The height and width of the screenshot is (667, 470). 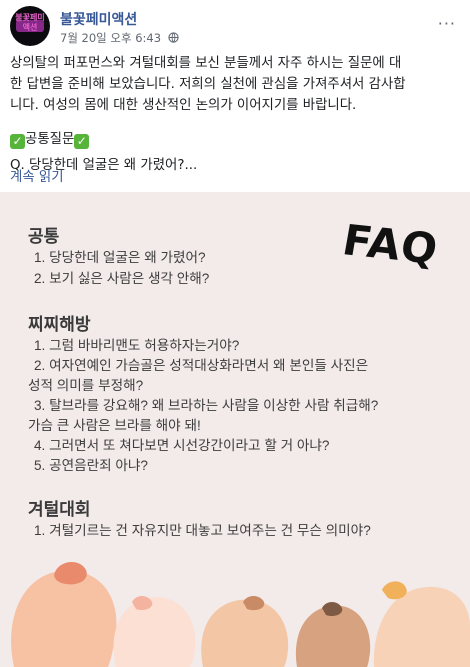 What do you see at coordinates (114, 425) in the screenshot?
I see `faq-item: 가슴 큰 사람은 브라를 해야 돼!` at bounding box center [114, 425].